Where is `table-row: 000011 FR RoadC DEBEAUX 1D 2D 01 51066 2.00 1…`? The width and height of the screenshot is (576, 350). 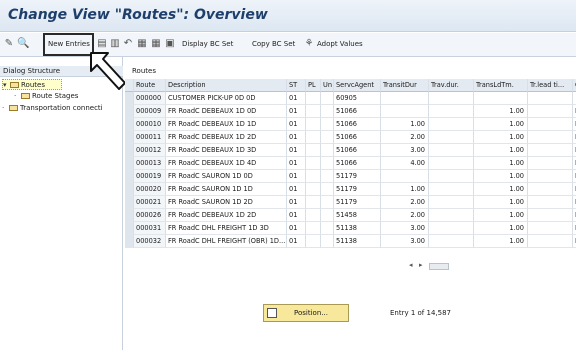 table-row: 000011 FR RoadC DEBEAUX 1D 2D 01 51066 2.00 1… is located at coordinates (350, 137).